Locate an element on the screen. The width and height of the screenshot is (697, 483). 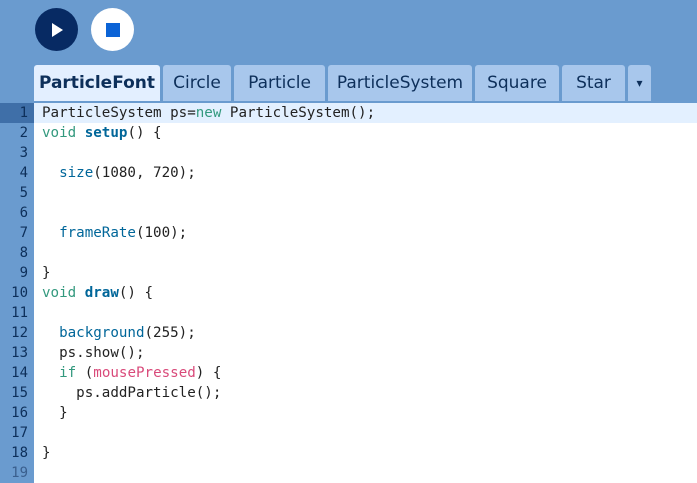
tab-square: Square is located at coordinates (517, 83).